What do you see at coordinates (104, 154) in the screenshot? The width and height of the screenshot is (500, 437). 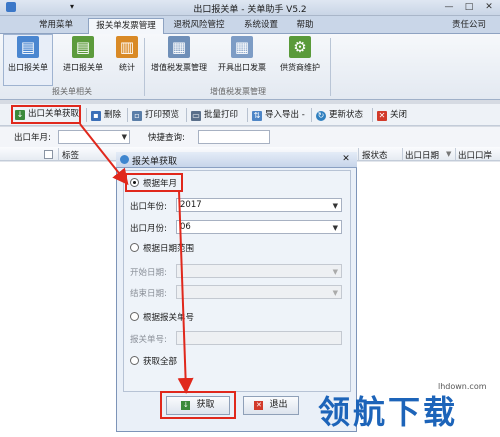 I see `arrow-to-option` at bounding box center [104, 154].